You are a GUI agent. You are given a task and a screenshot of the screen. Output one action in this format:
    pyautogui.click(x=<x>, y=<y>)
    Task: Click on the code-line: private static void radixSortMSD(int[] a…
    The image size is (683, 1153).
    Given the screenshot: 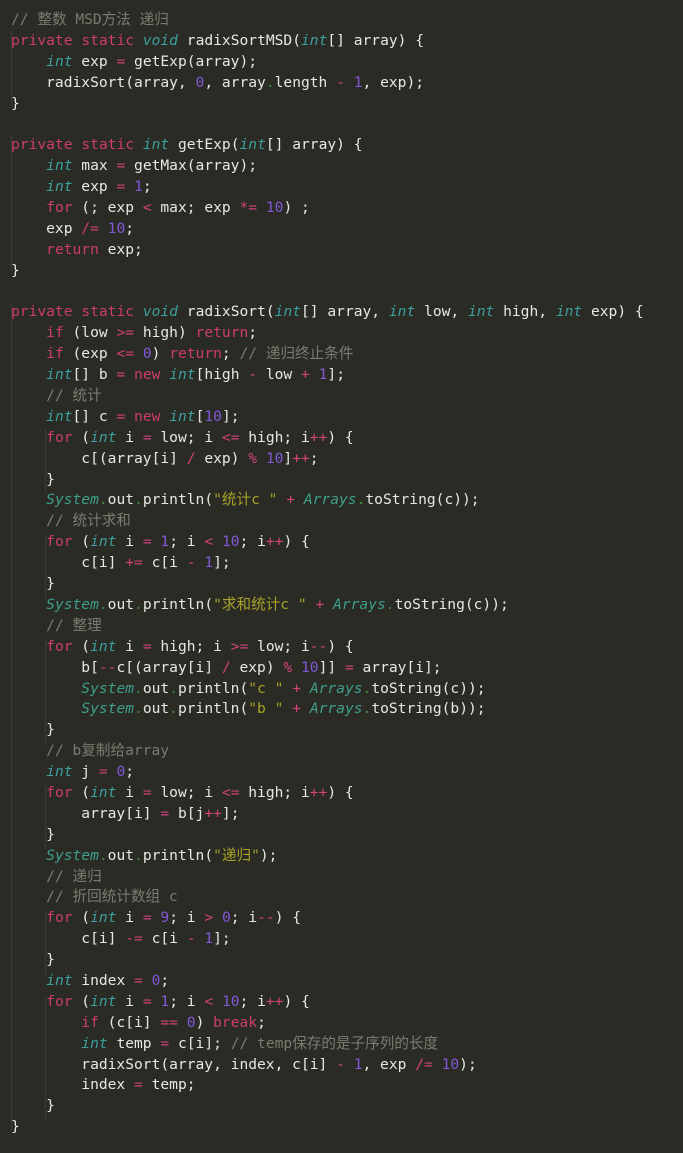 What is the action you would take?
    pyautogui.click(x=218, y=40)
    